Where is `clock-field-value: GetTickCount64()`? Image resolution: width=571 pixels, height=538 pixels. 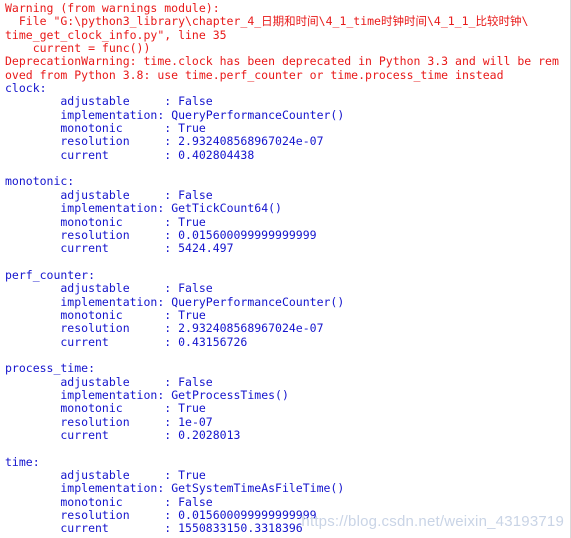 clock-field-value: GetTickCount64() is located at coordinates (226, 208).